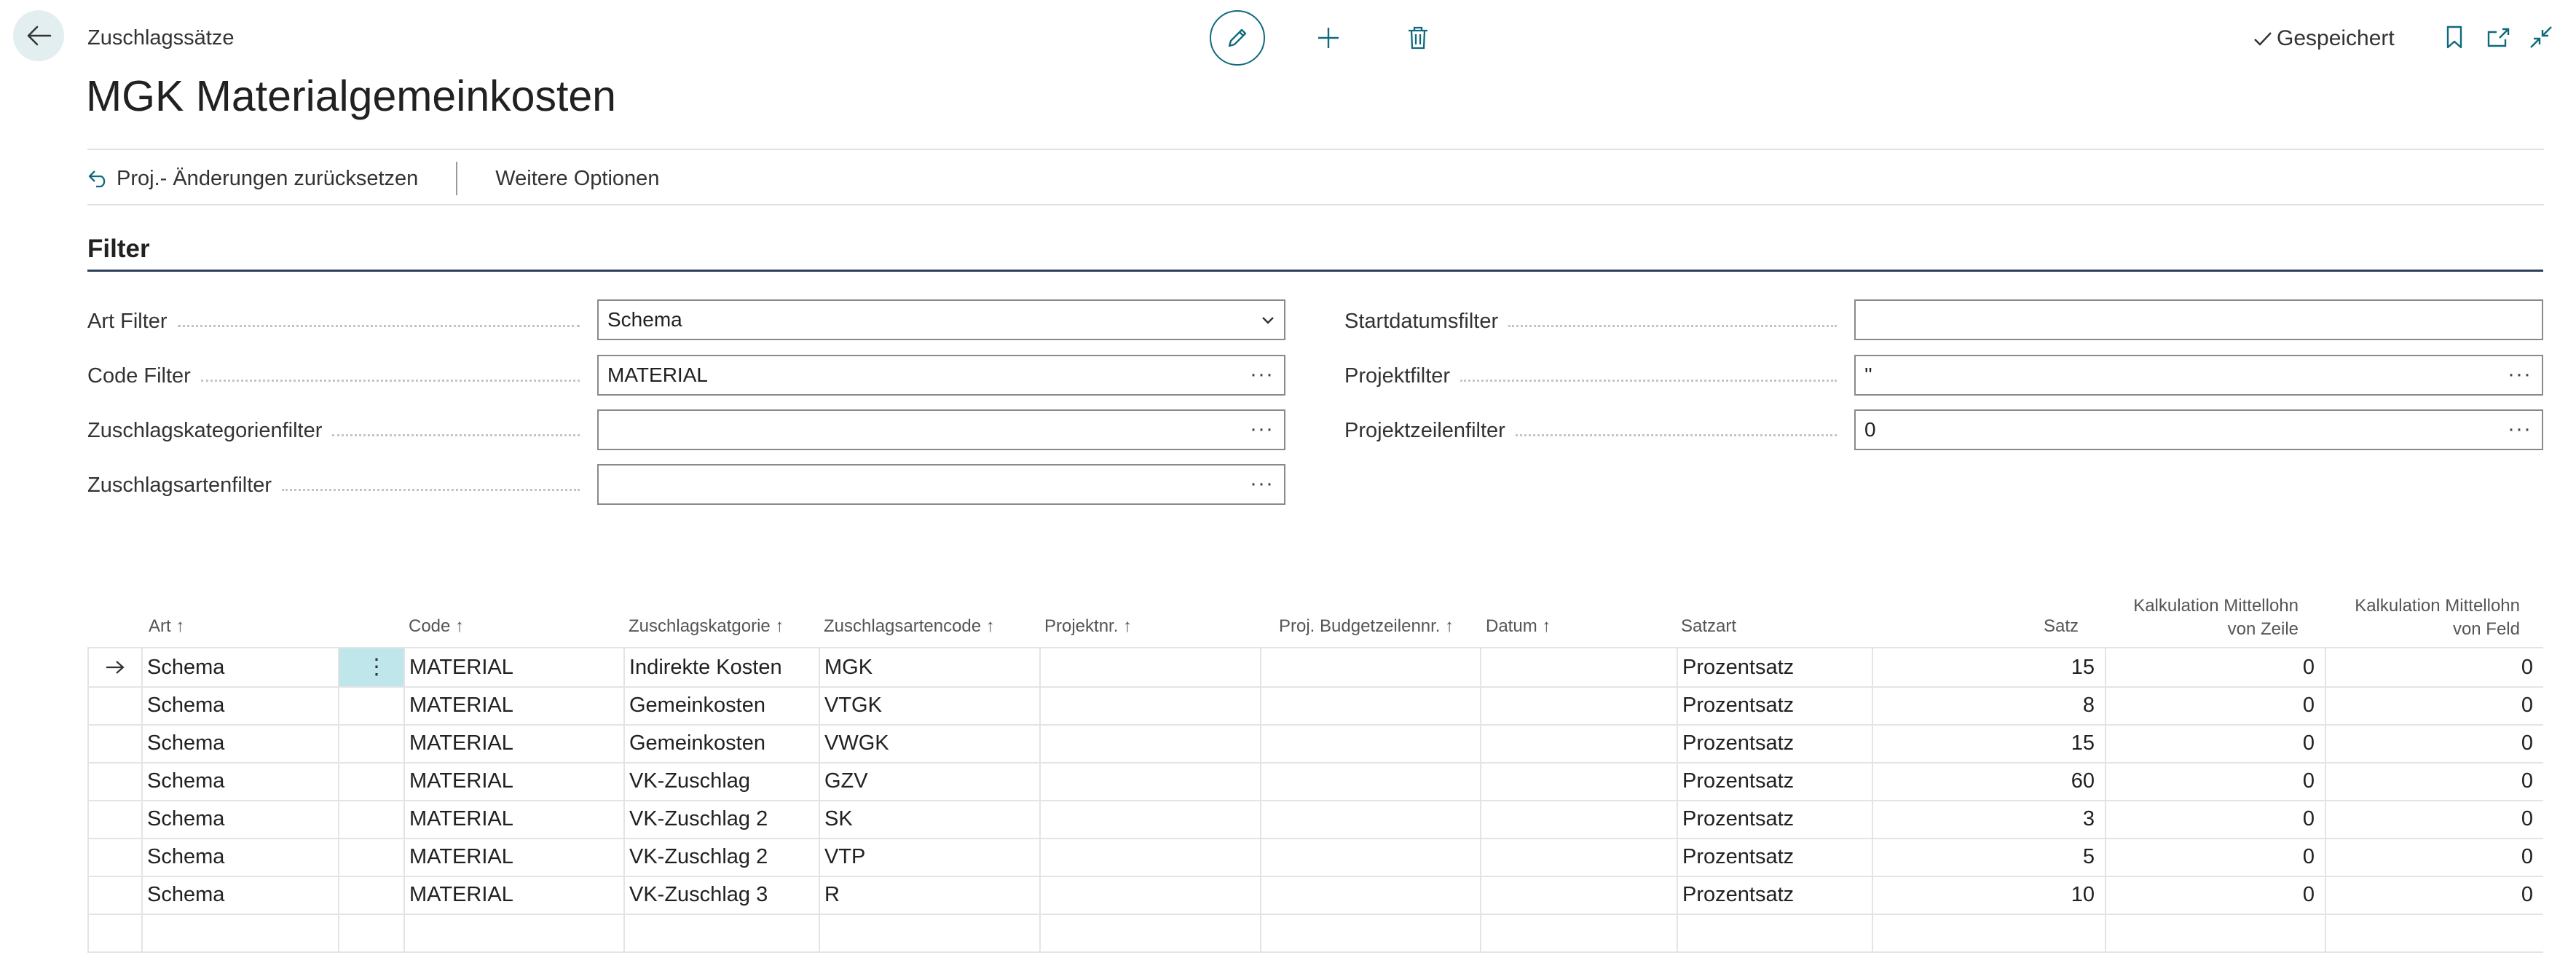 Image resolution: width=2576 pixels, height=966 pixels. I want to click on back-button, so click(38, 35).